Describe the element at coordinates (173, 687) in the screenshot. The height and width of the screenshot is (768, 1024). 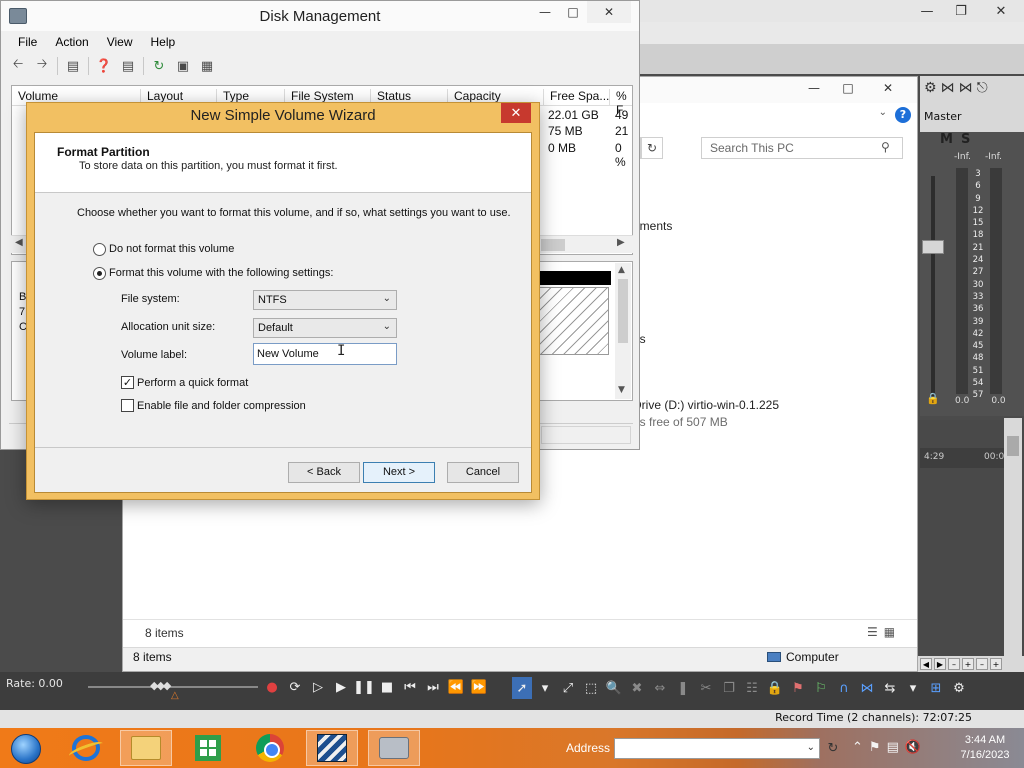
I see `rate-slider` at that location.